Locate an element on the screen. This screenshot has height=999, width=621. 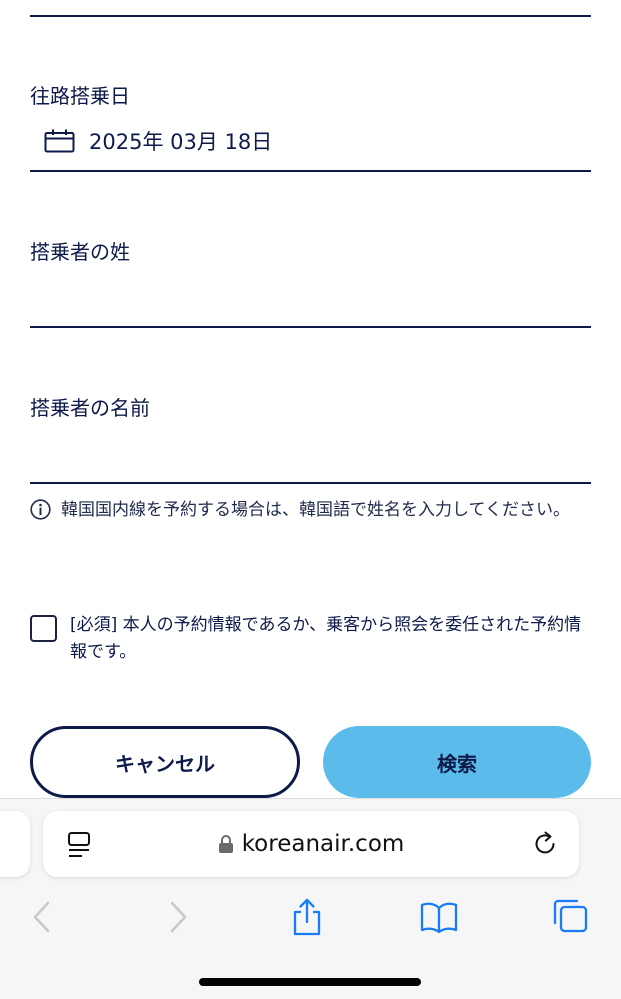
outbound-date-underline is located at coordinates (310, 171).